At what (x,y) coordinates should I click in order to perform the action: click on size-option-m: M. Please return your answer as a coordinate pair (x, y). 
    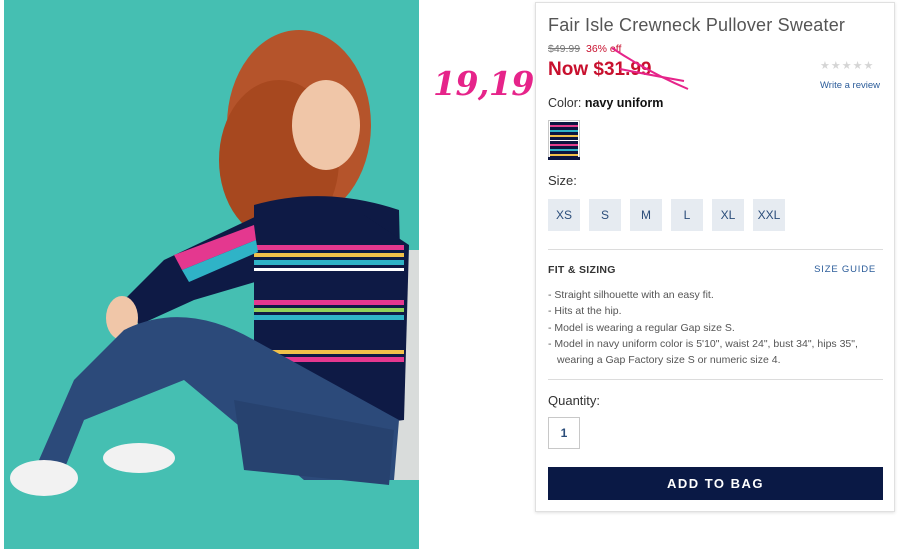
    Looking at the image, I should click on (646, 215).